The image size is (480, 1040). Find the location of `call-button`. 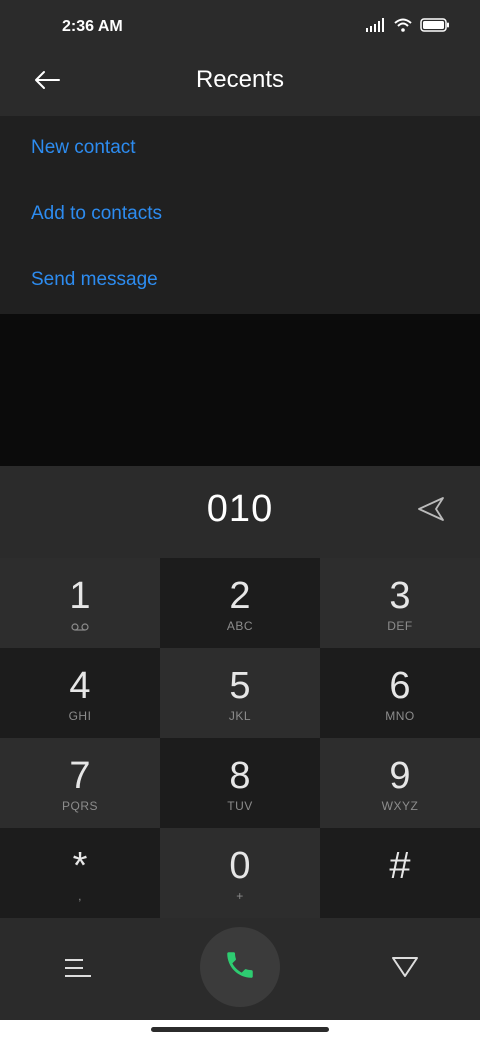

call-button is located at coordinates (240, 967).